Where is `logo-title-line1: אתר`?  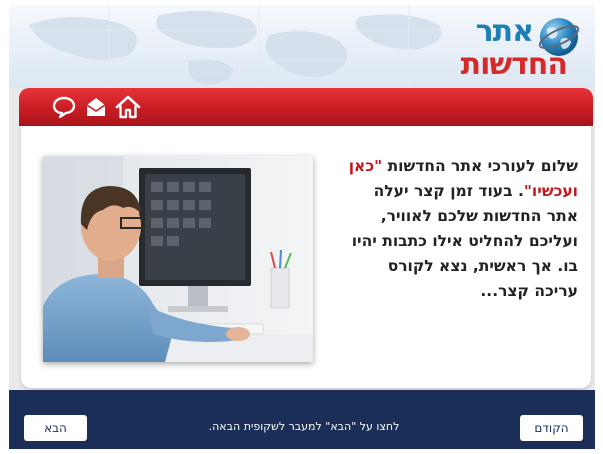
logo-title-line1: אתר is located at coordinates (504, 31).